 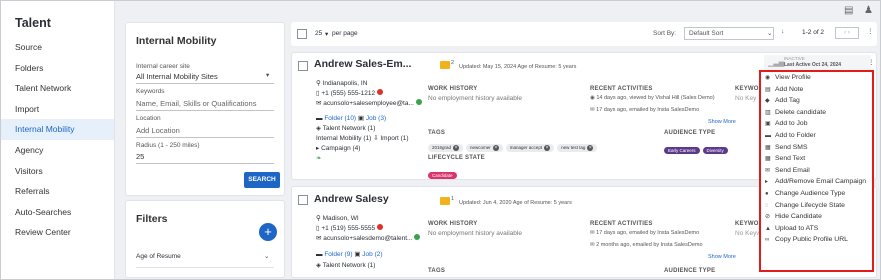 What do you see at coordinates (205, 105) in the screenshot?
I see `keywords-input: Name, Email, Skills or Qualifications` at bounding box center [205, 105].